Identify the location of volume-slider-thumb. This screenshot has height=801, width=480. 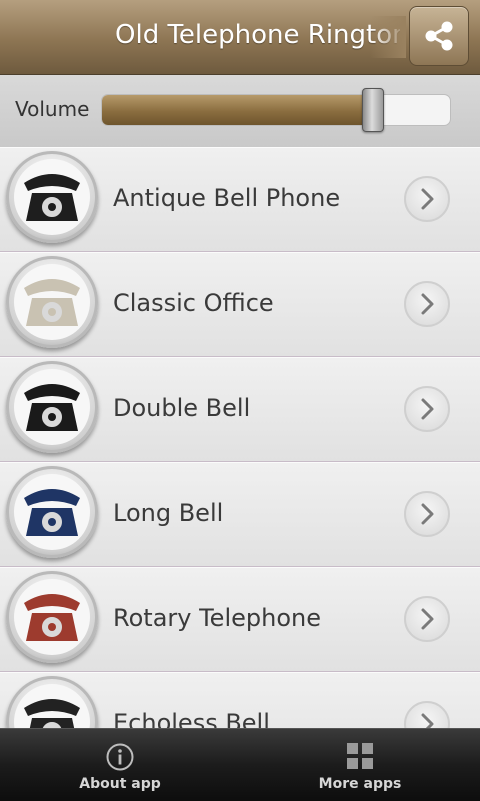
(373, 110).